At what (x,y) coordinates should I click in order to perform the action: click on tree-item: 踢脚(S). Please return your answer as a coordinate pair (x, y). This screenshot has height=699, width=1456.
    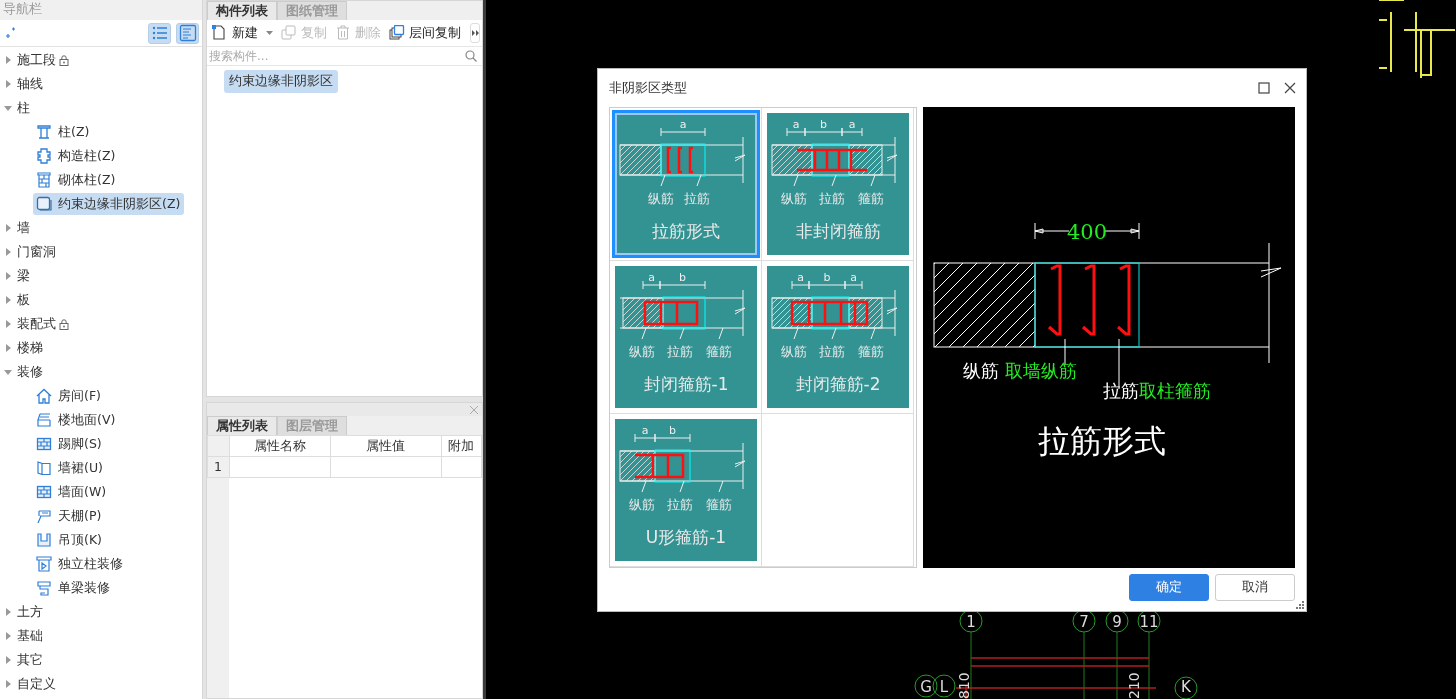
    Looking at the image, I should click on (69, 444).